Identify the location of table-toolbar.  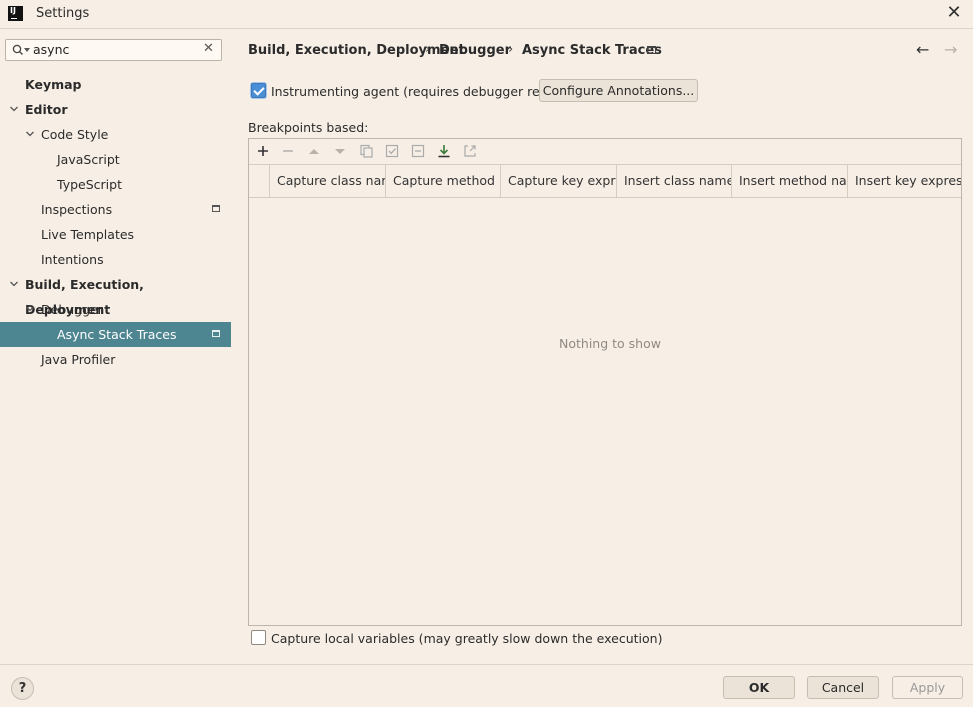
(605, 152).